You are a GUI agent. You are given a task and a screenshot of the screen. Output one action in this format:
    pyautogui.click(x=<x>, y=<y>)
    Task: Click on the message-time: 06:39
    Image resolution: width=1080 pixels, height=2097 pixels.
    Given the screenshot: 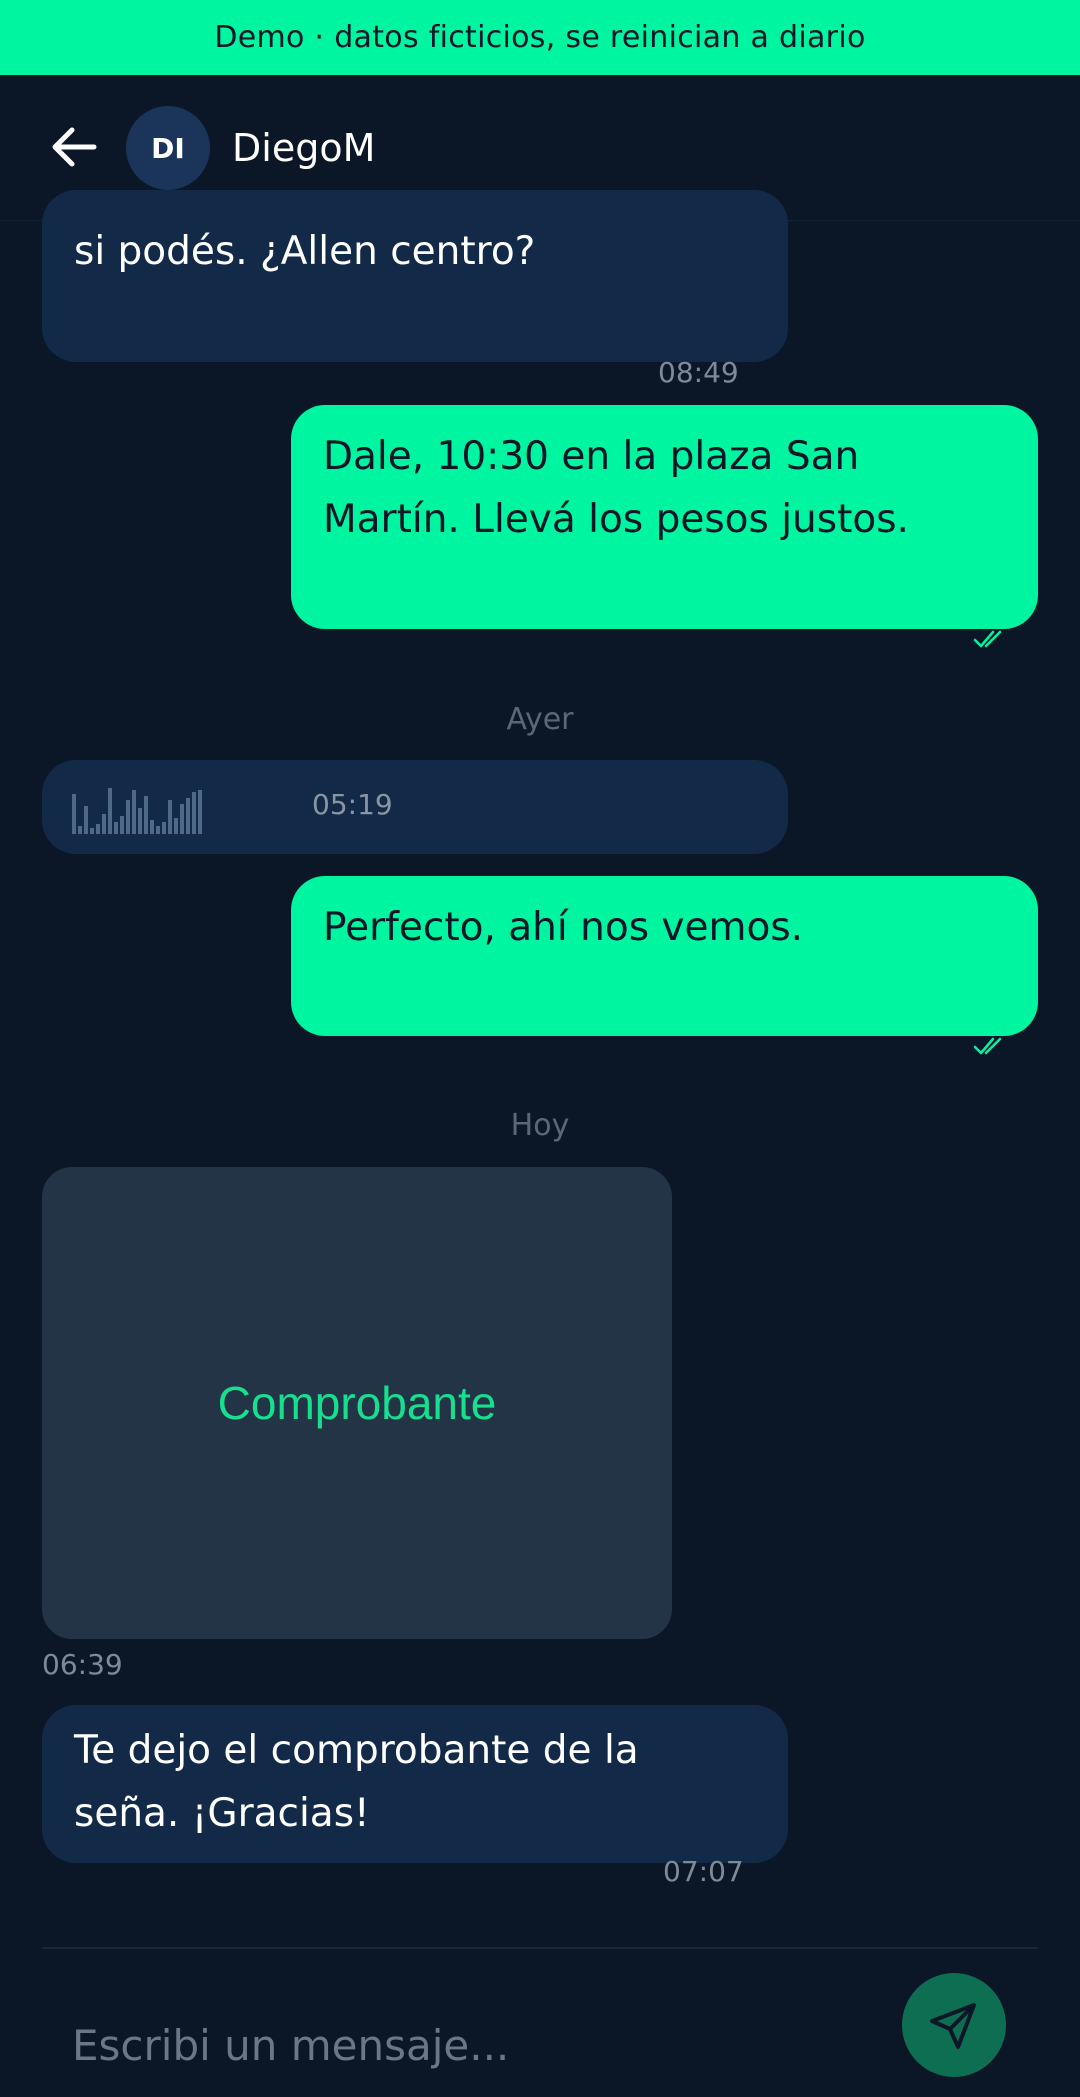 What is the action you would take?
    pyautogui.click(x=82, y=1664)
    